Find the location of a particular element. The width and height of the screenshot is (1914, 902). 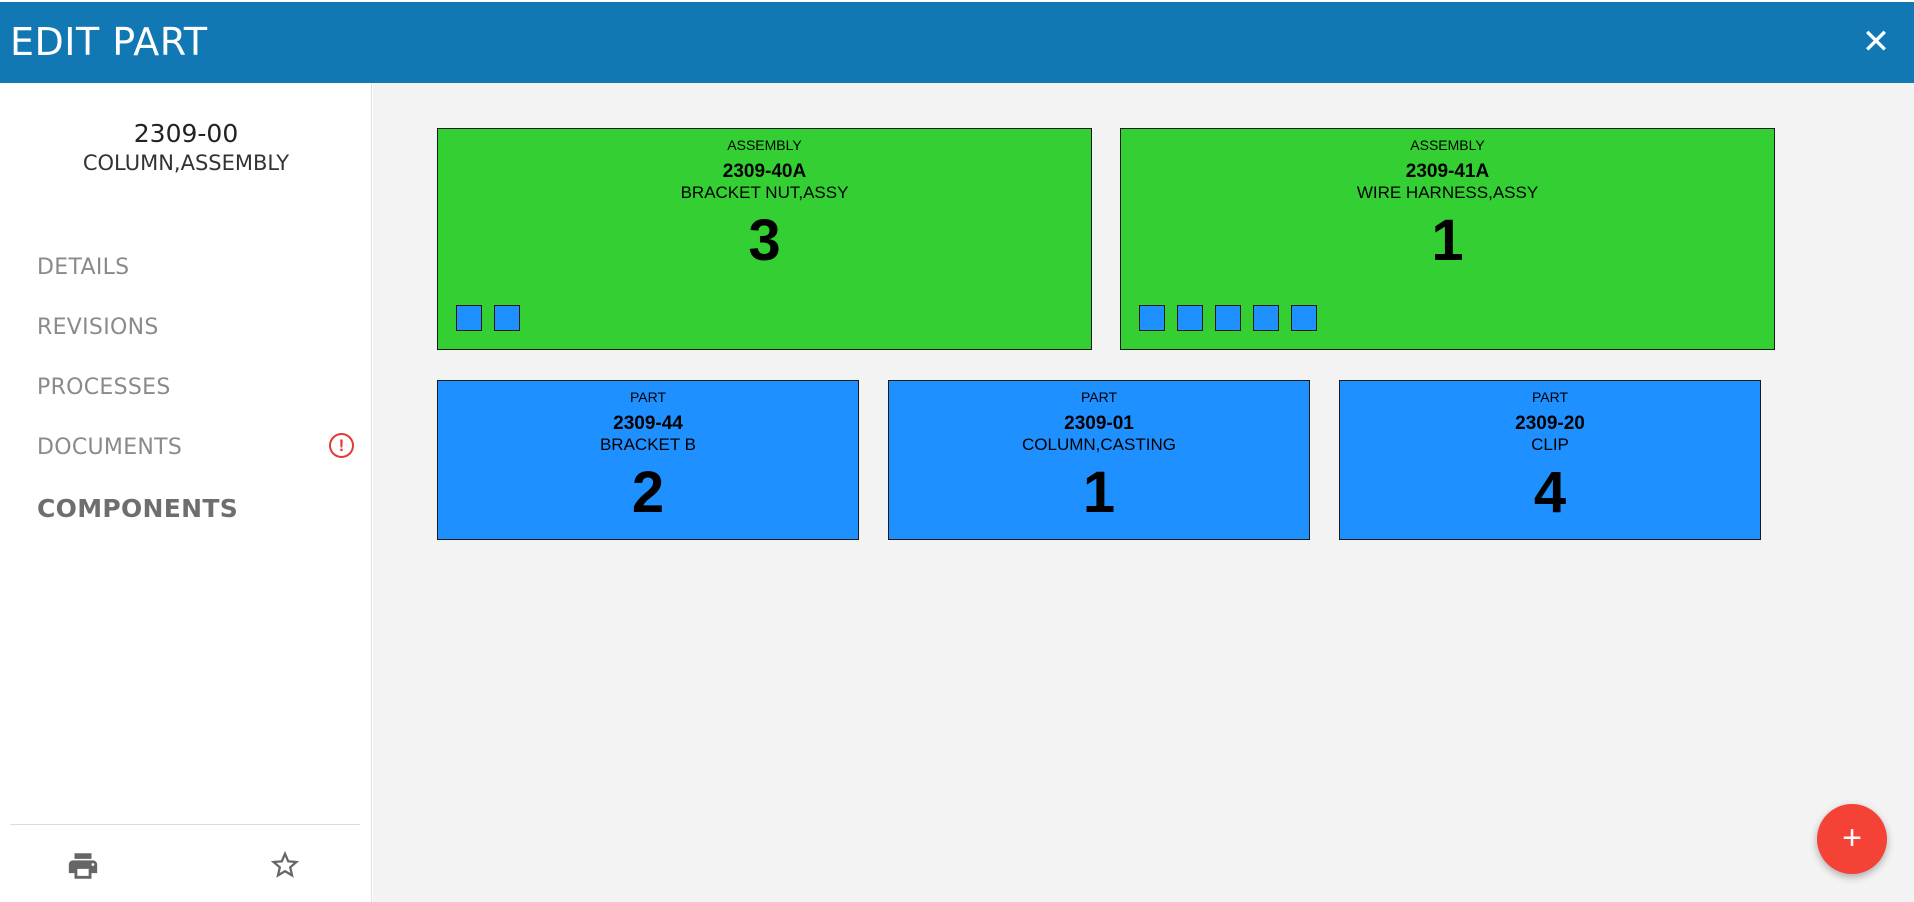

assembly-card: ASSEMBLY 2309-40A BRACKET NUT,ASSY 3 is located at coordinates (764, 239).